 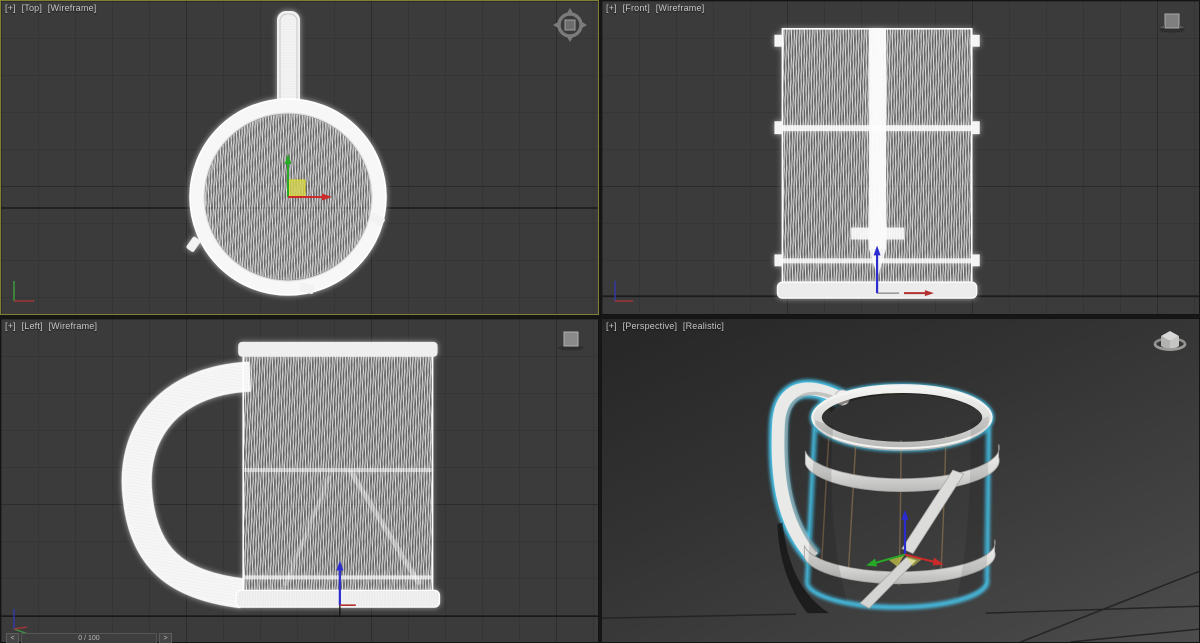 What do you see at coordinates (570, 25) in the screenshot?
I see `viewcube-top-icon` at bounding box center [570, 25].